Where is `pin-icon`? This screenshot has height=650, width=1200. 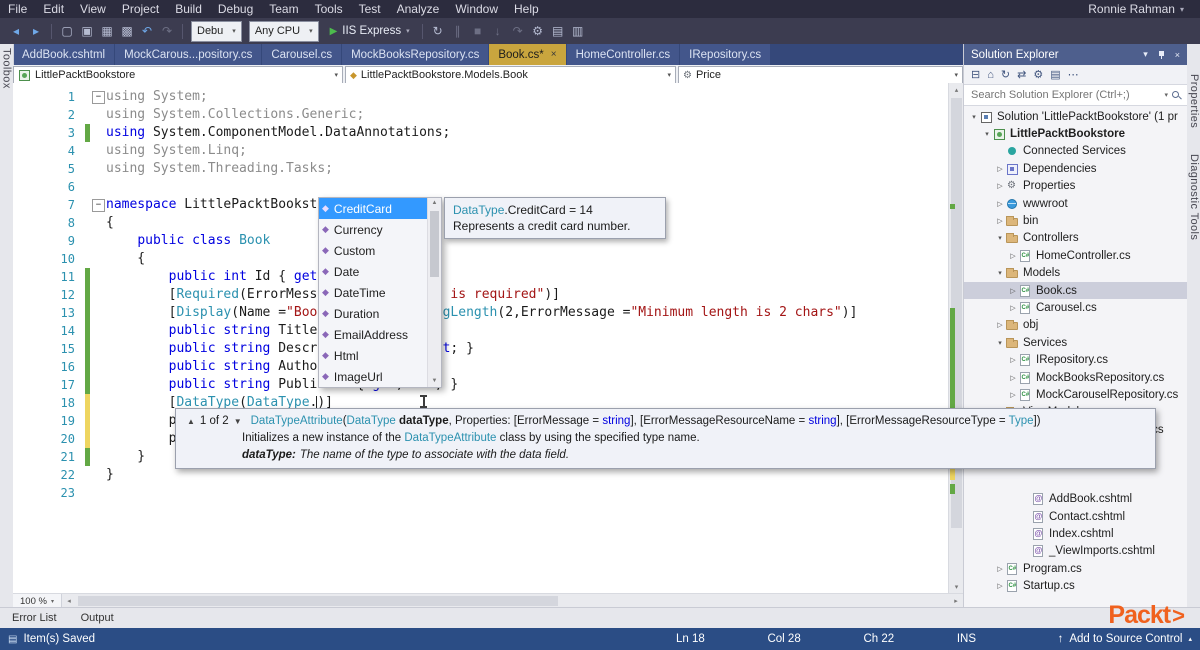
pin-icon is located at coordinates (1161, 55).